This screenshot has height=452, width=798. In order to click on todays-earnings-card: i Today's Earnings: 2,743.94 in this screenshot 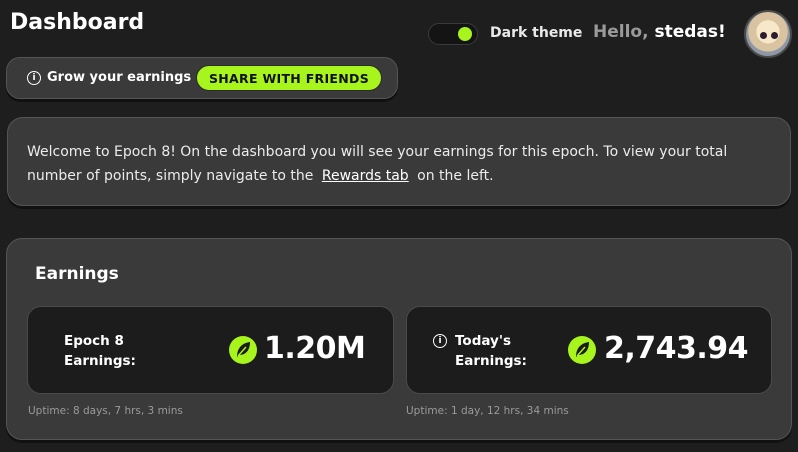, I will do `click(589, 350)`.